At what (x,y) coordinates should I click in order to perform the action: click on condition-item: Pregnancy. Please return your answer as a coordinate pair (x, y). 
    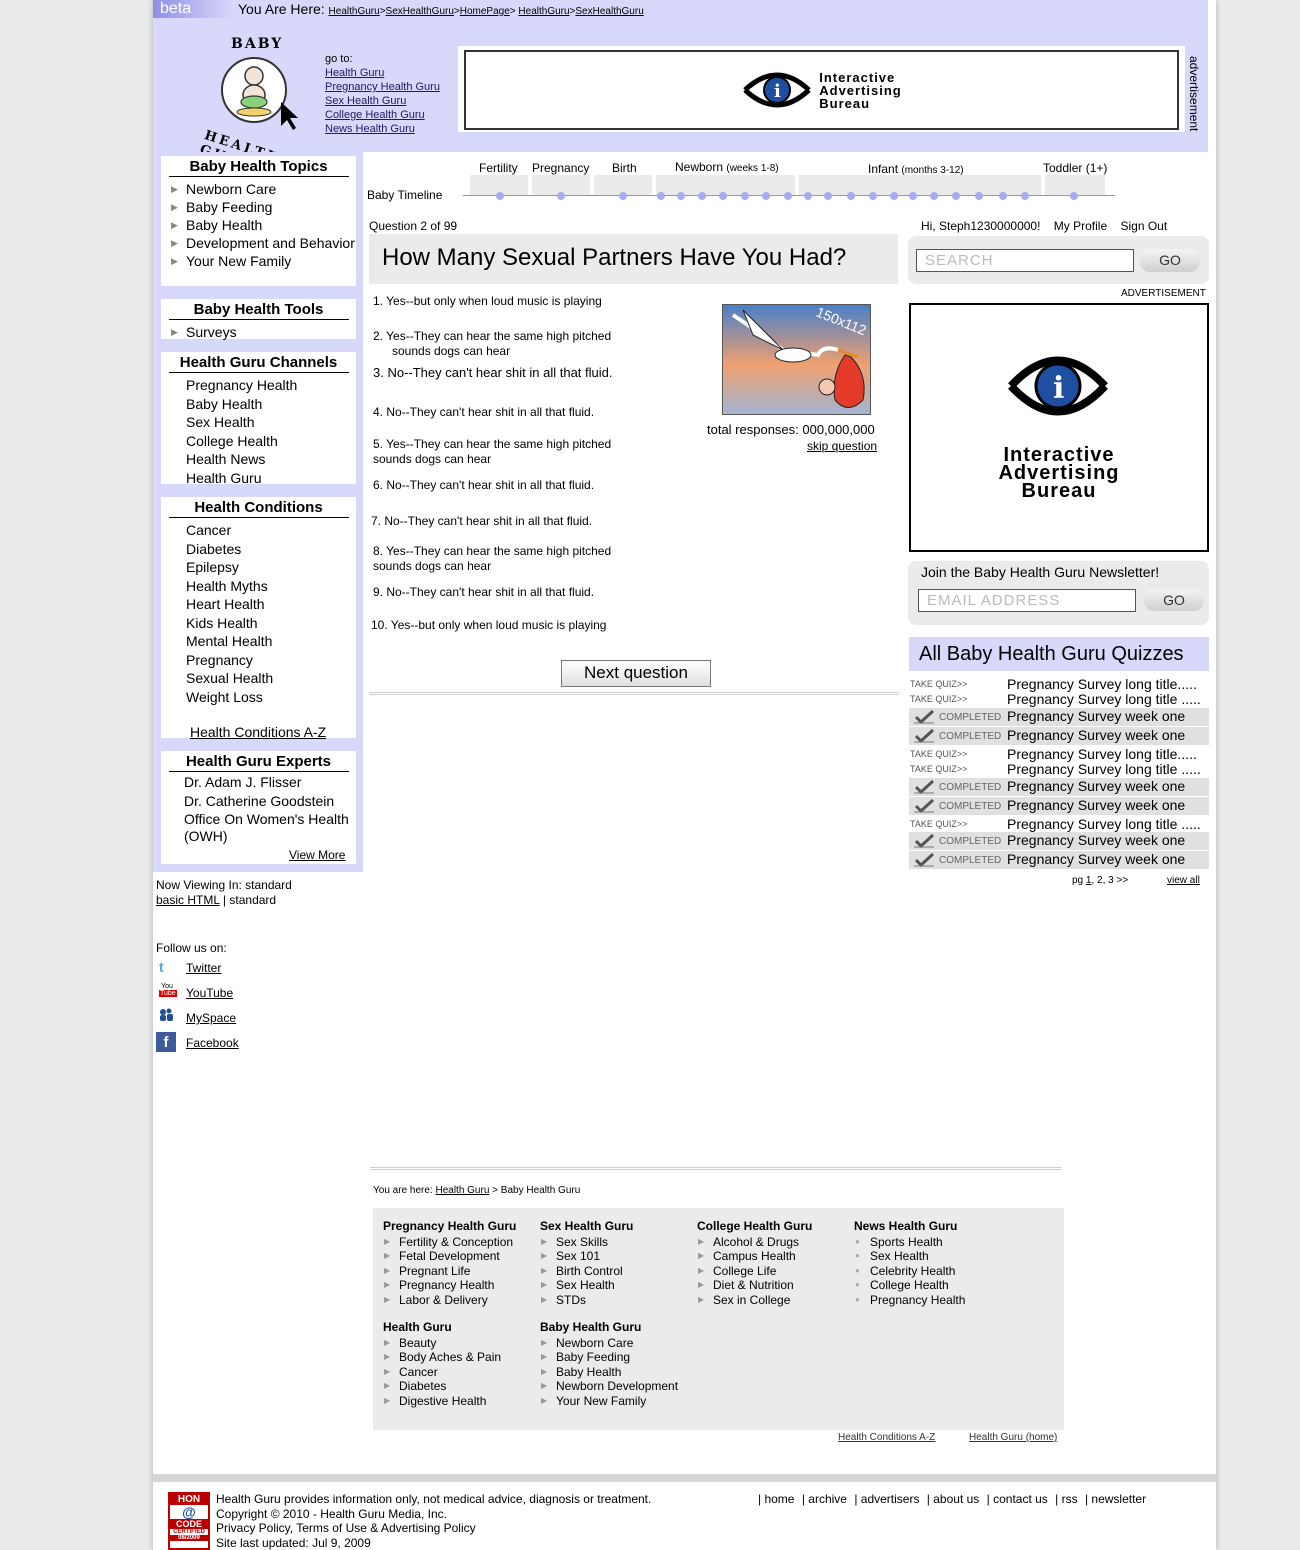
    Looking at the image, I should click on (271, 660).